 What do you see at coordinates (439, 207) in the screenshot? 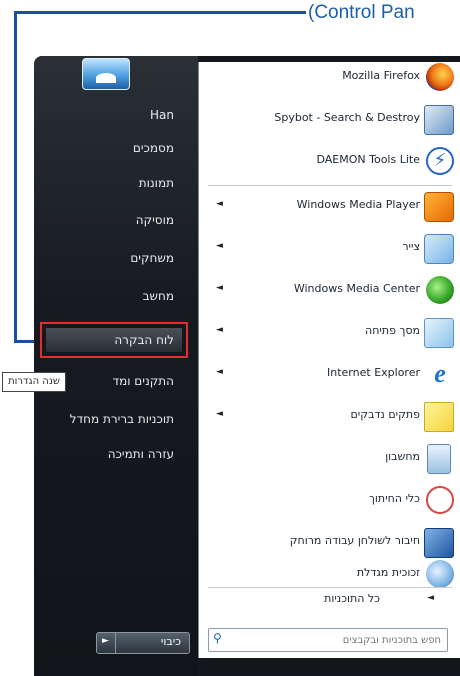
I see `media-player-icon` at bounding box center [439, 207].